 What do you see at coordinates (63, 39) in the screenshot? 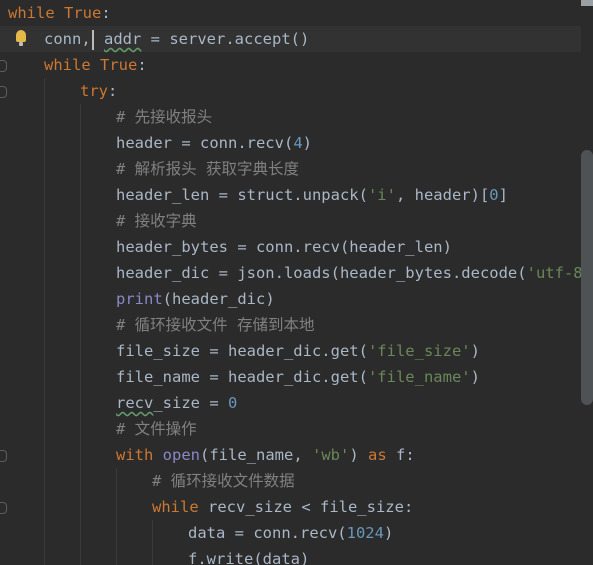
I see `code-token: conn` at bounding box center [63, 39].